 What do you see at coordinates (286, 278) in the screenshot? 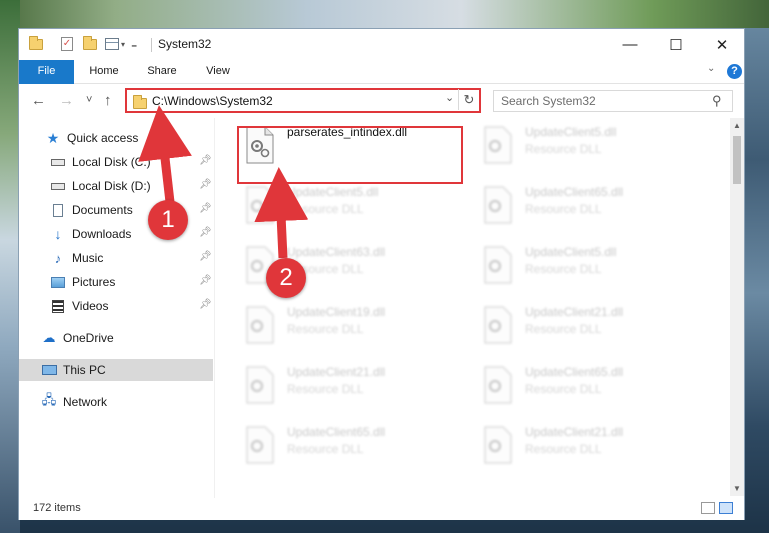
I see `step-2-badge: 2` at bounding box center [286, 278].